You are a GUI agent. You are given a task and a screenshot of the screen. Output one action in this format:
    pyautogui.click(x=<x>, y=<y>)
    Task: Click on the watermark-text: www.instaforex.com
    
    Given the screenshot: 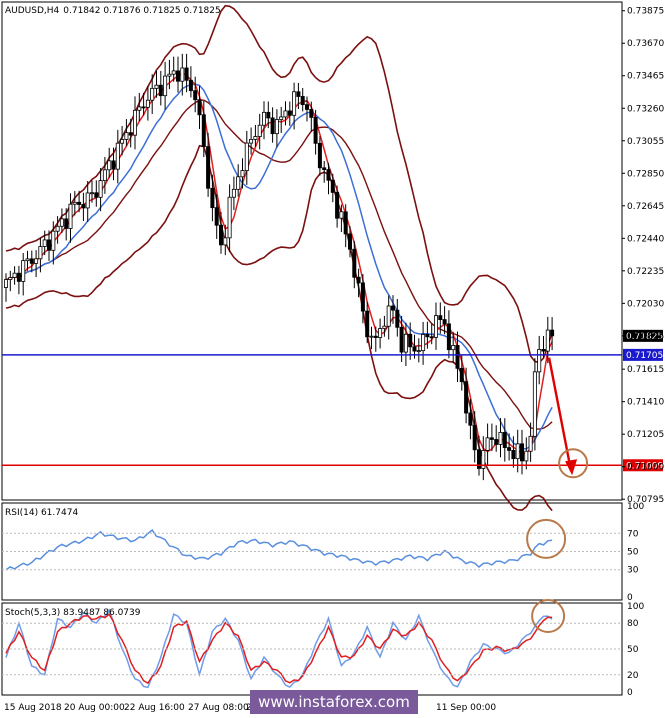 What is the action you would take?
    pyautogui.click(x=334, y=702)
    